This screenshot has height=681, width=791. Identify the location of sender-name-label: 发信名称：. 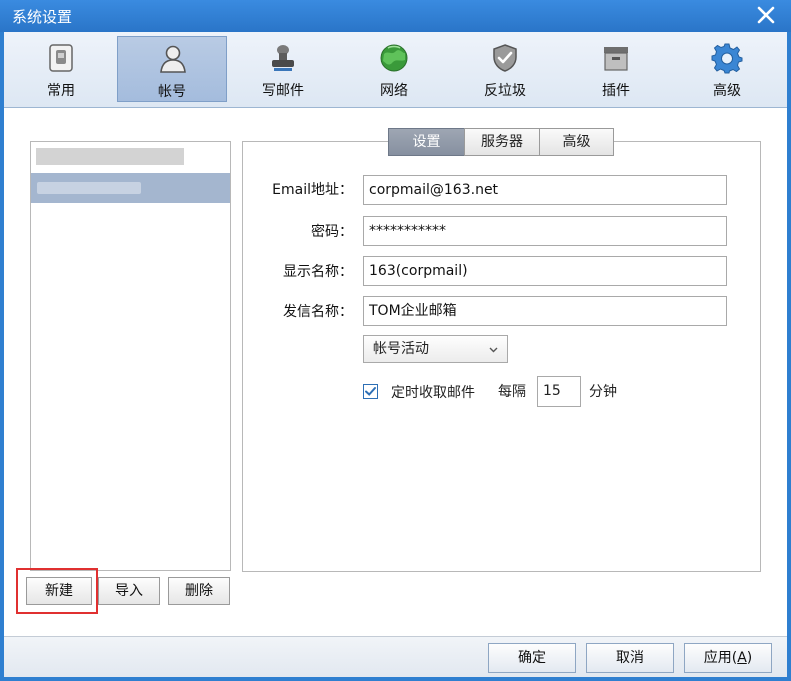
(318, 312).